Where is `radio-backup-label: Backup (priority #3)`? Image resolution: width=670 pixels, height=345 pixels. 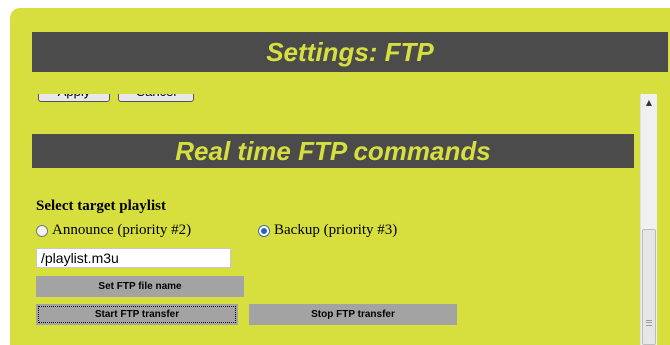
radio-backup-label: Backup (priority #3) is located at coordinates (336, 230).